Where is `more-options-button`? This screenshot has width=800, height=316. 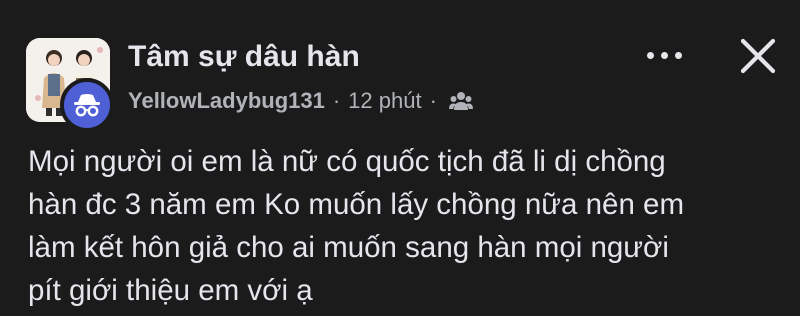 more-options-button is located at coordinates (664, 55).